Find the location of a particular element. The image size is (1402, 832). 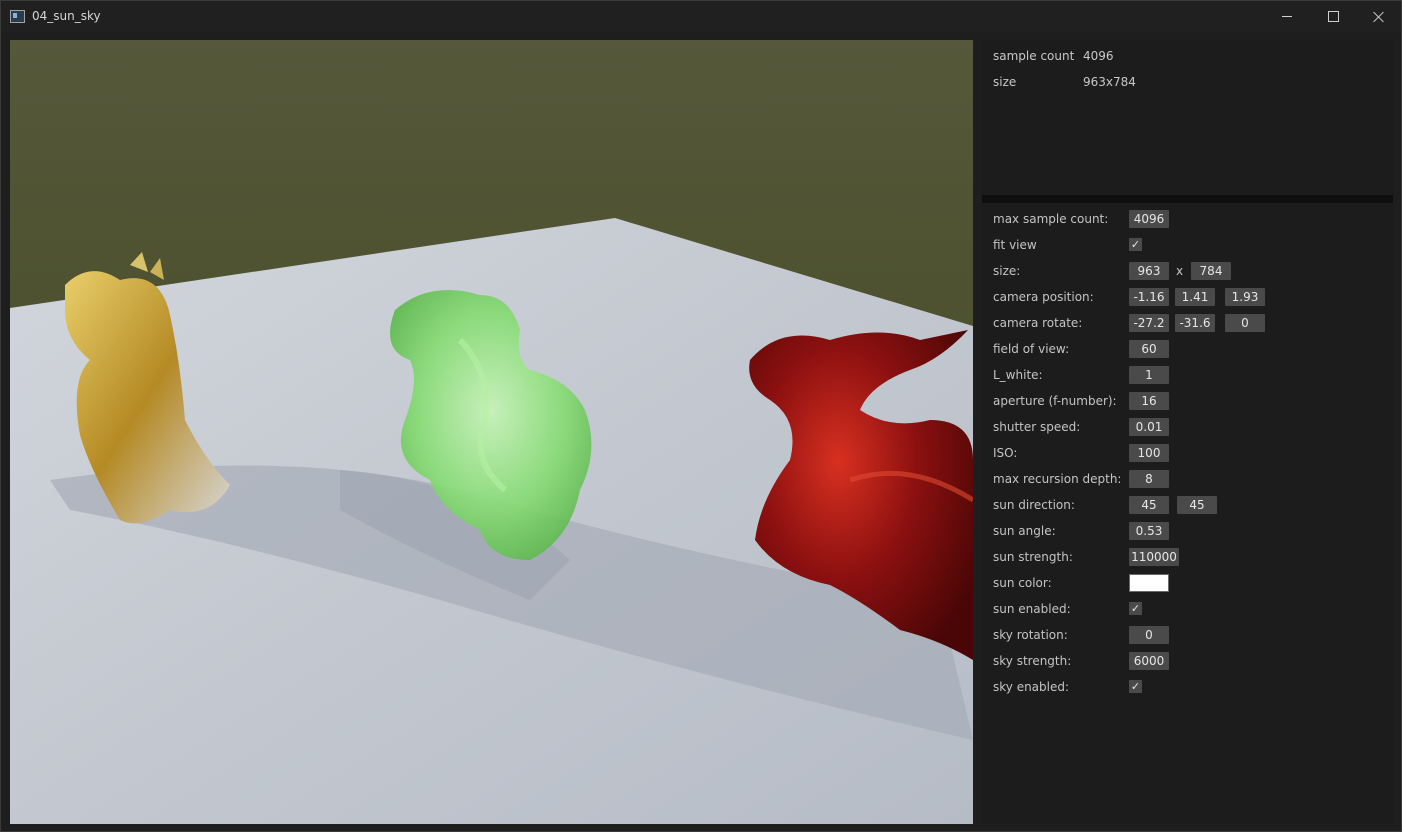

shutter-speed-label: shutter speed: is located at coordinates (1037, 427).